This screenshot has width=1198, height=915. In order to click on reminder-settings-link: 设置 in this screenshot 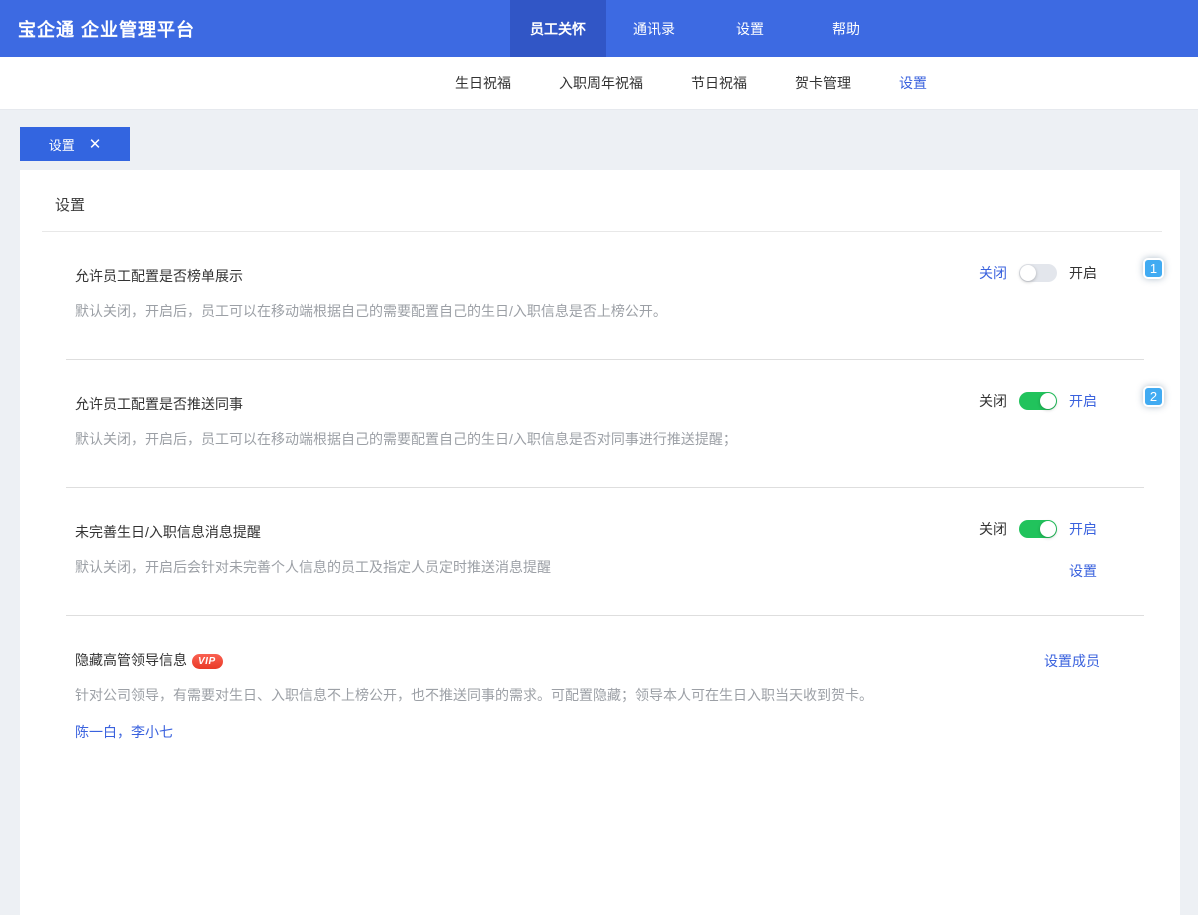, I will do `click(1083, 571)`.